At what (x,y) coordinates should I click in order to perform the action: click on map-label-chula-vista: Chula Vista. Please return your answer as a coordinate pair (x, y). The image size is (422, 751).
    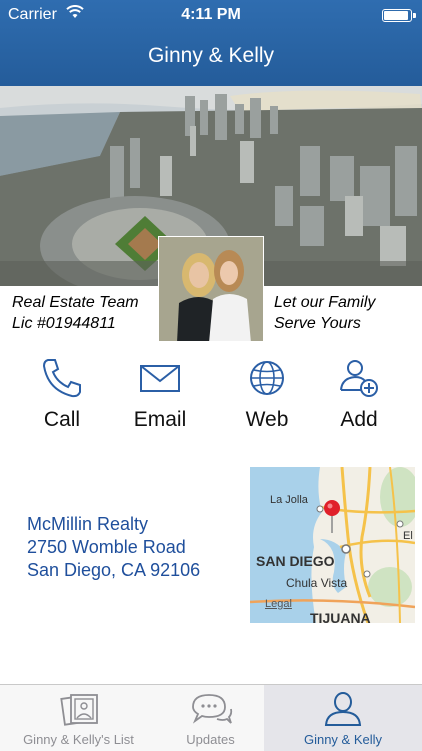
    Looking at the image, I should click on (317, 583).